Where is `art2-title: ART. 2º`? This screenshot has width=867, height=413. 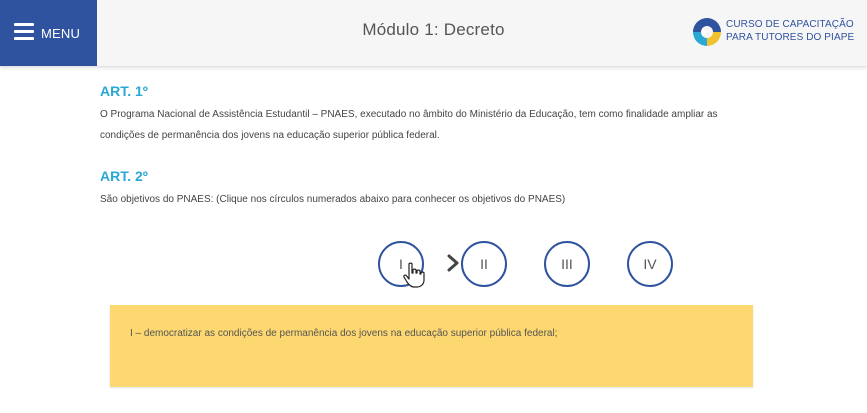
art2-title: ART. 2º is located at coordinates (124, 176).